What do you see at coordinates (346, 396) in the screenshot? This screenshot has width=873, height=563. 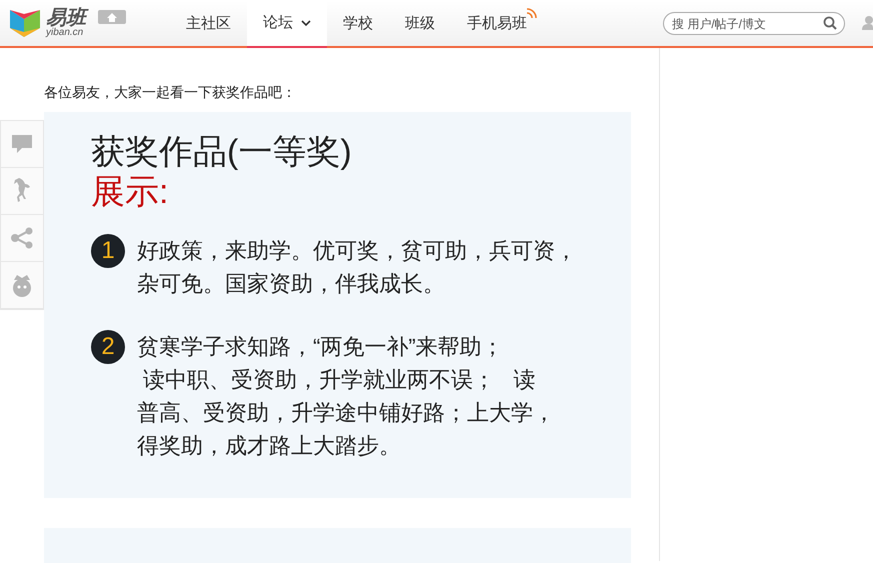 I see `item-text: 贫寒学子求知路，“两免一补”来帮助； 读中职、受资助，升学就业两不误； 读 普高、受资助，升学途中铺好路；上大学， 得奖助，成才路上大踏步。` at bounding box center [346, 396].